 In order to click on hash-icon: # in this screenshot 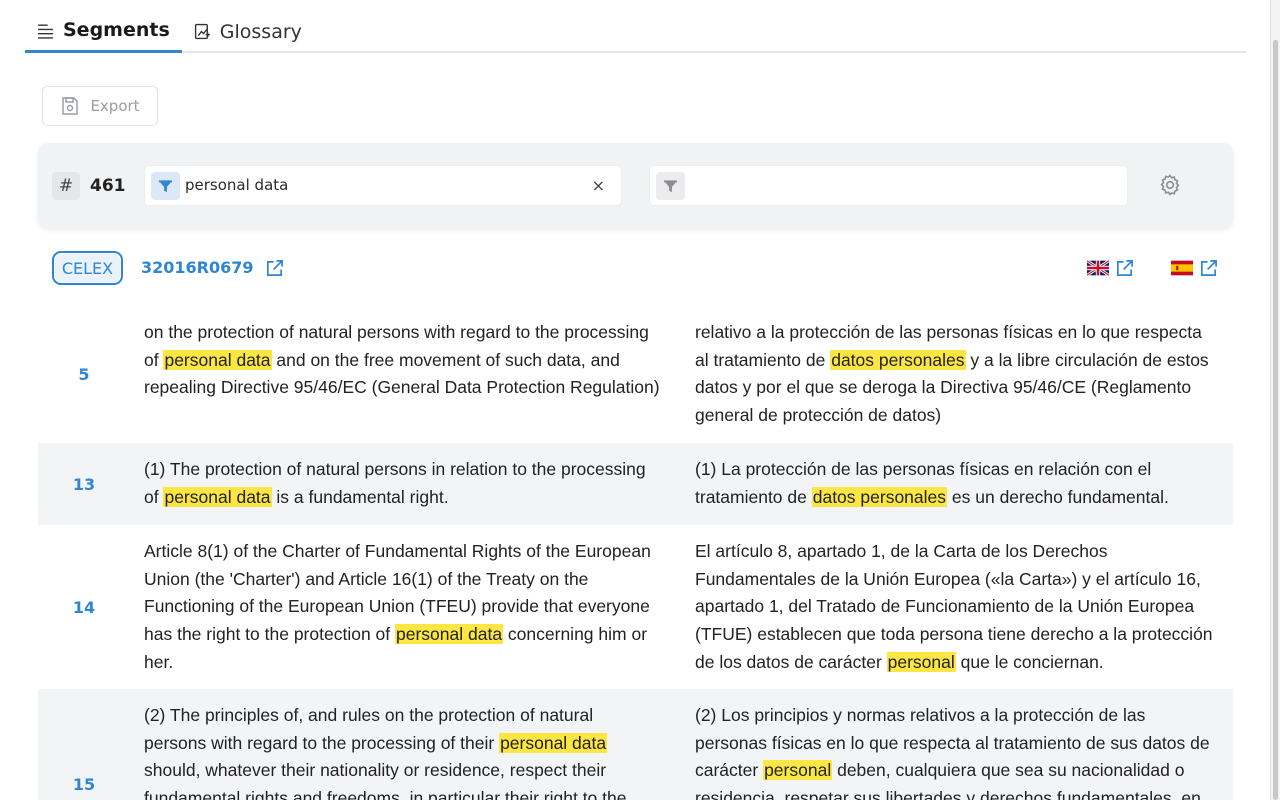, I will do `click(66, 186)`.